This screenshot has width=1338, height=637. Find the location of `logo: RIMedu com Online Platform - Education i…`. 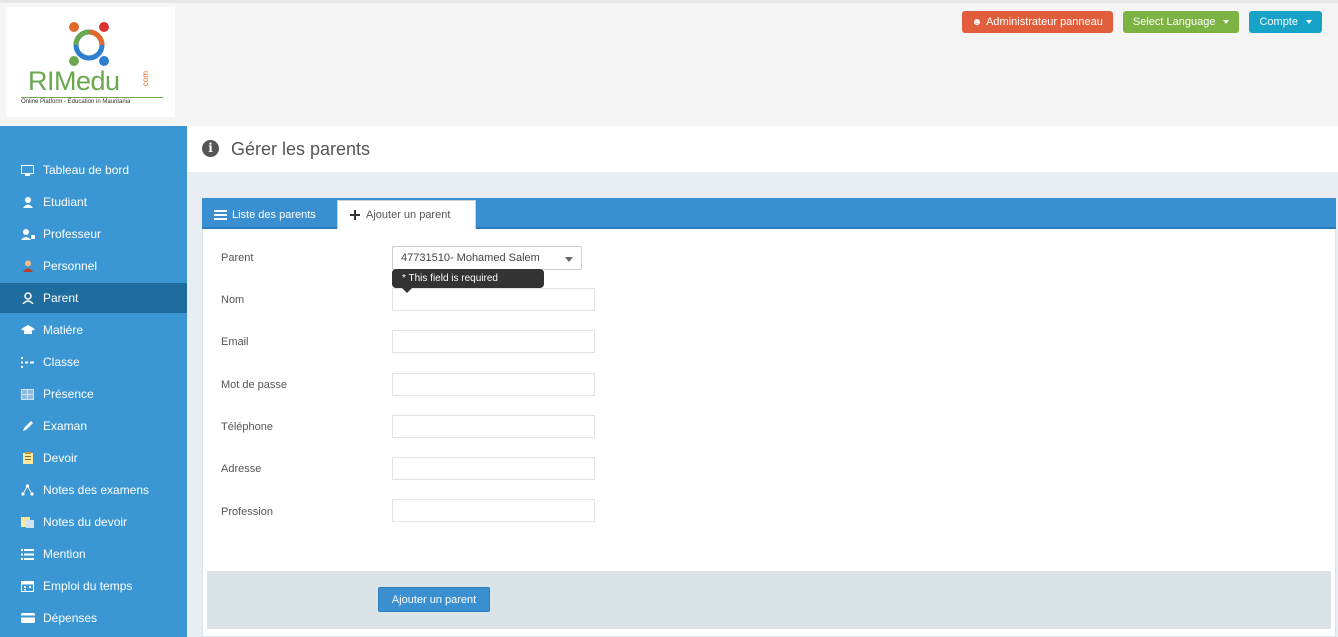

logo: RIMedu com Online Platform - Education i… is located at coordinates (90, 62).